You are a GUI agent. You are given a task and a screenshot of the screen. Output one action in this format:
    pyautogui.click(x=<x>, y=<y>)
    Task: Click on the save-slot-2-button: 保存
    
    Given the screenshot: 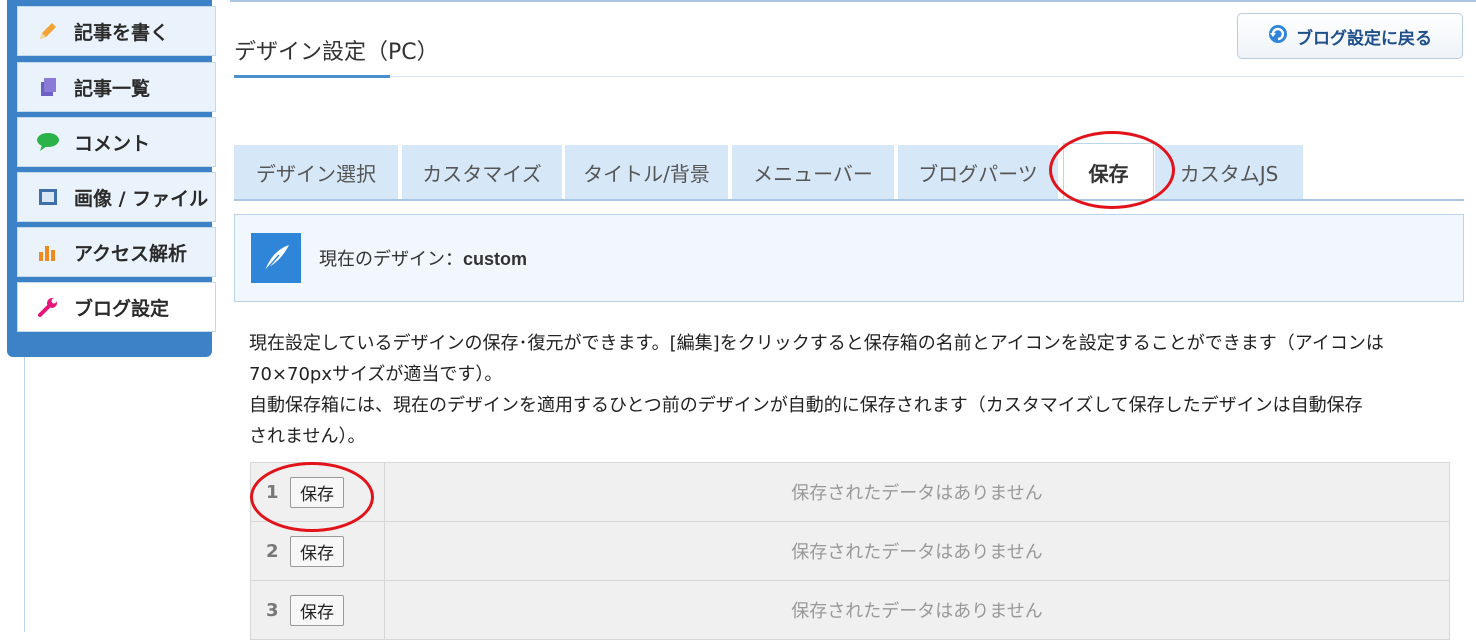 What is the action you would take?
    pyautogui.click(x=317, y=551)
    